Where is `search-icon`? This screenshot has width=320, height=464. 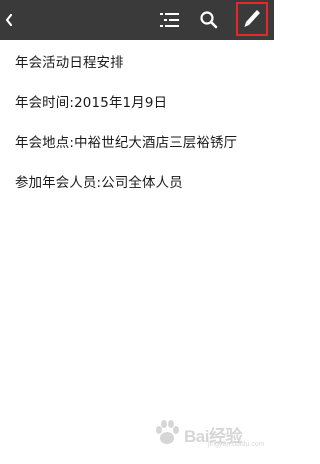
search-icon is located at coordinates (209, 20).